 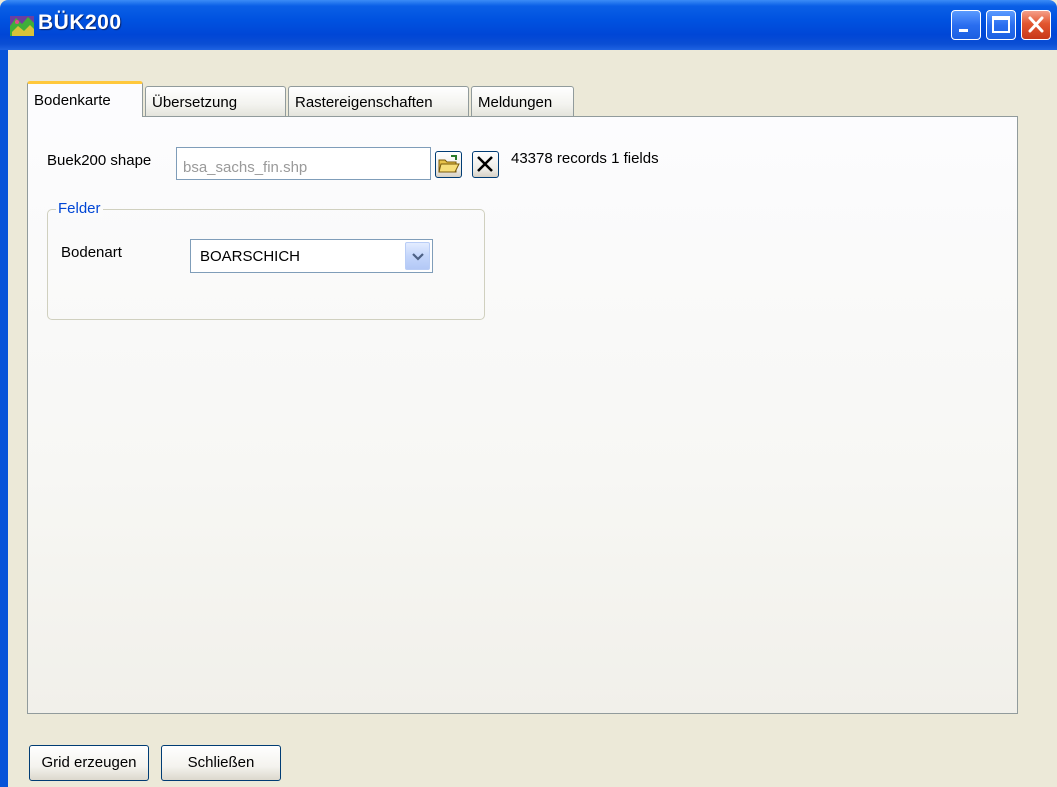 What do you see at coordinates (303, 163) in the screenshot?
I see `shape-file-field` at bounding box center [303, 163].